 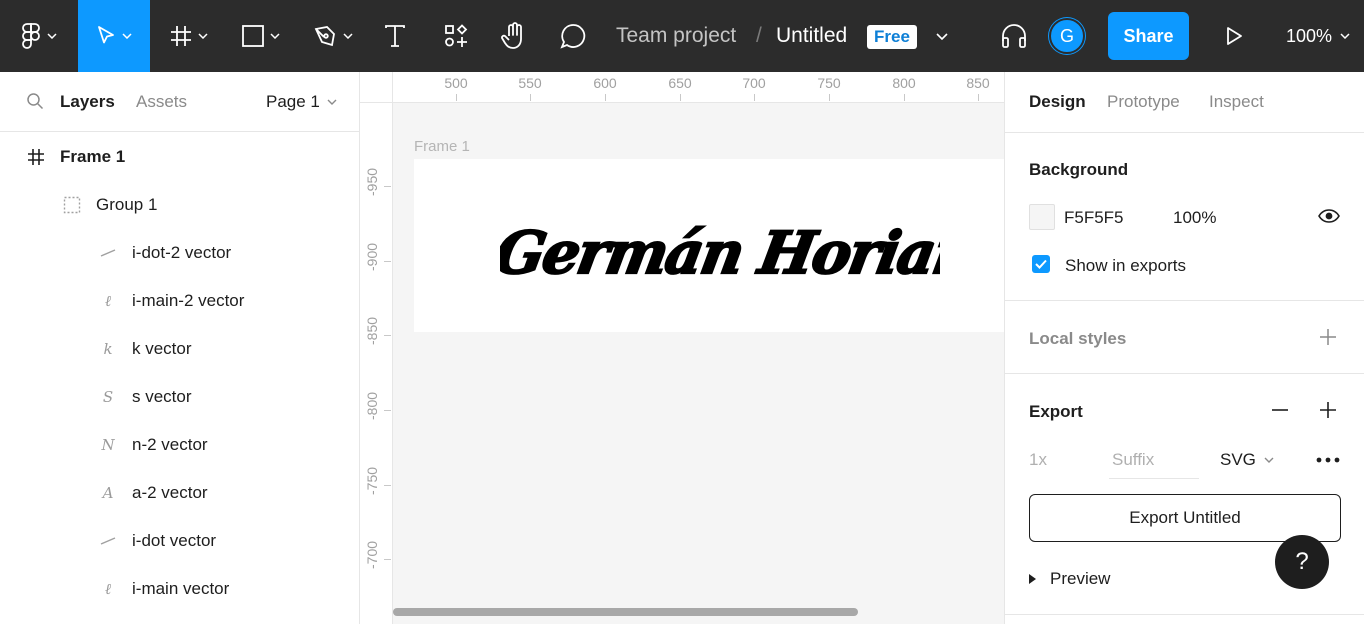 I want to click on breadcrumb-team: Team project, so click(x=676, y=36).